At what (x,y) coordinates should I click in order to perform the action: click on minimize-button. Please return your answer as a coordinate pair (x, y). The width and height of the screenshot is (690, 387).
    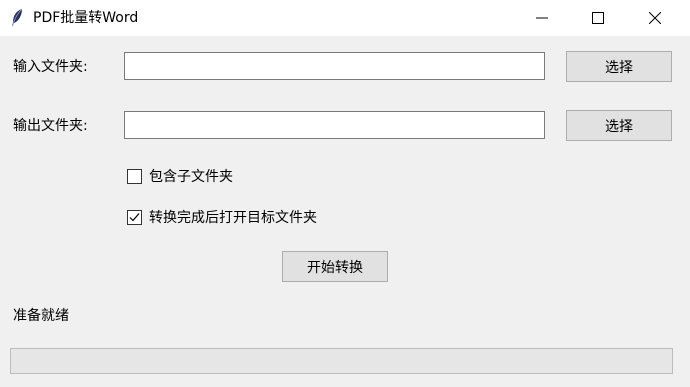
    Looking at the image, I should click on (542, 18).